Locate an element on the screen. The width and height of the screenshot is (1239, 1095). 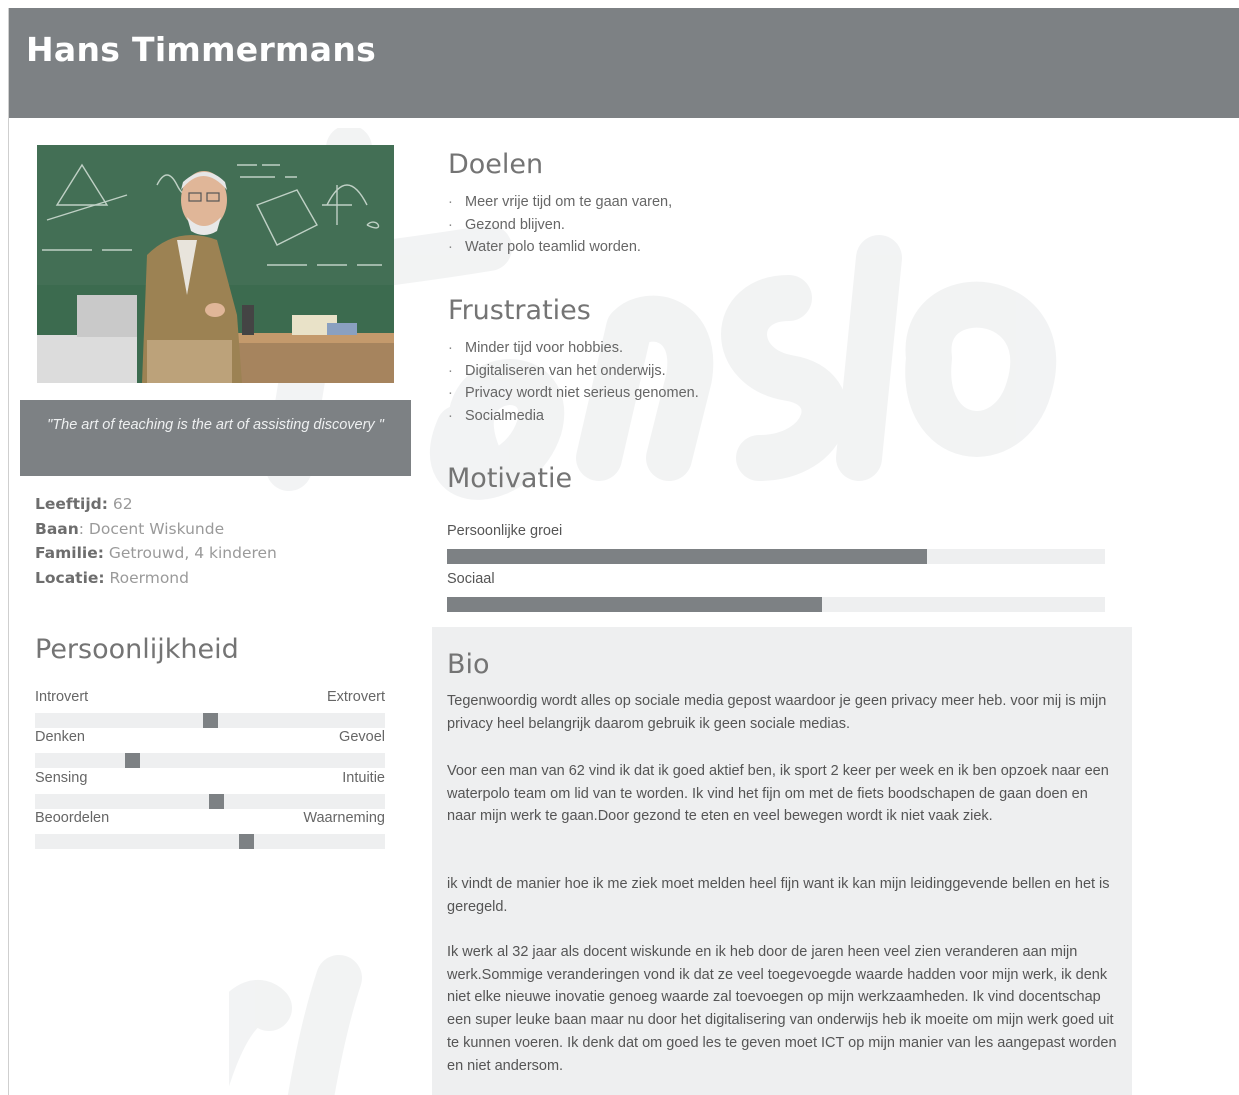
fact-family: Familie: Getrouwd, 4 kinderen is located at coordinates (156, 553).